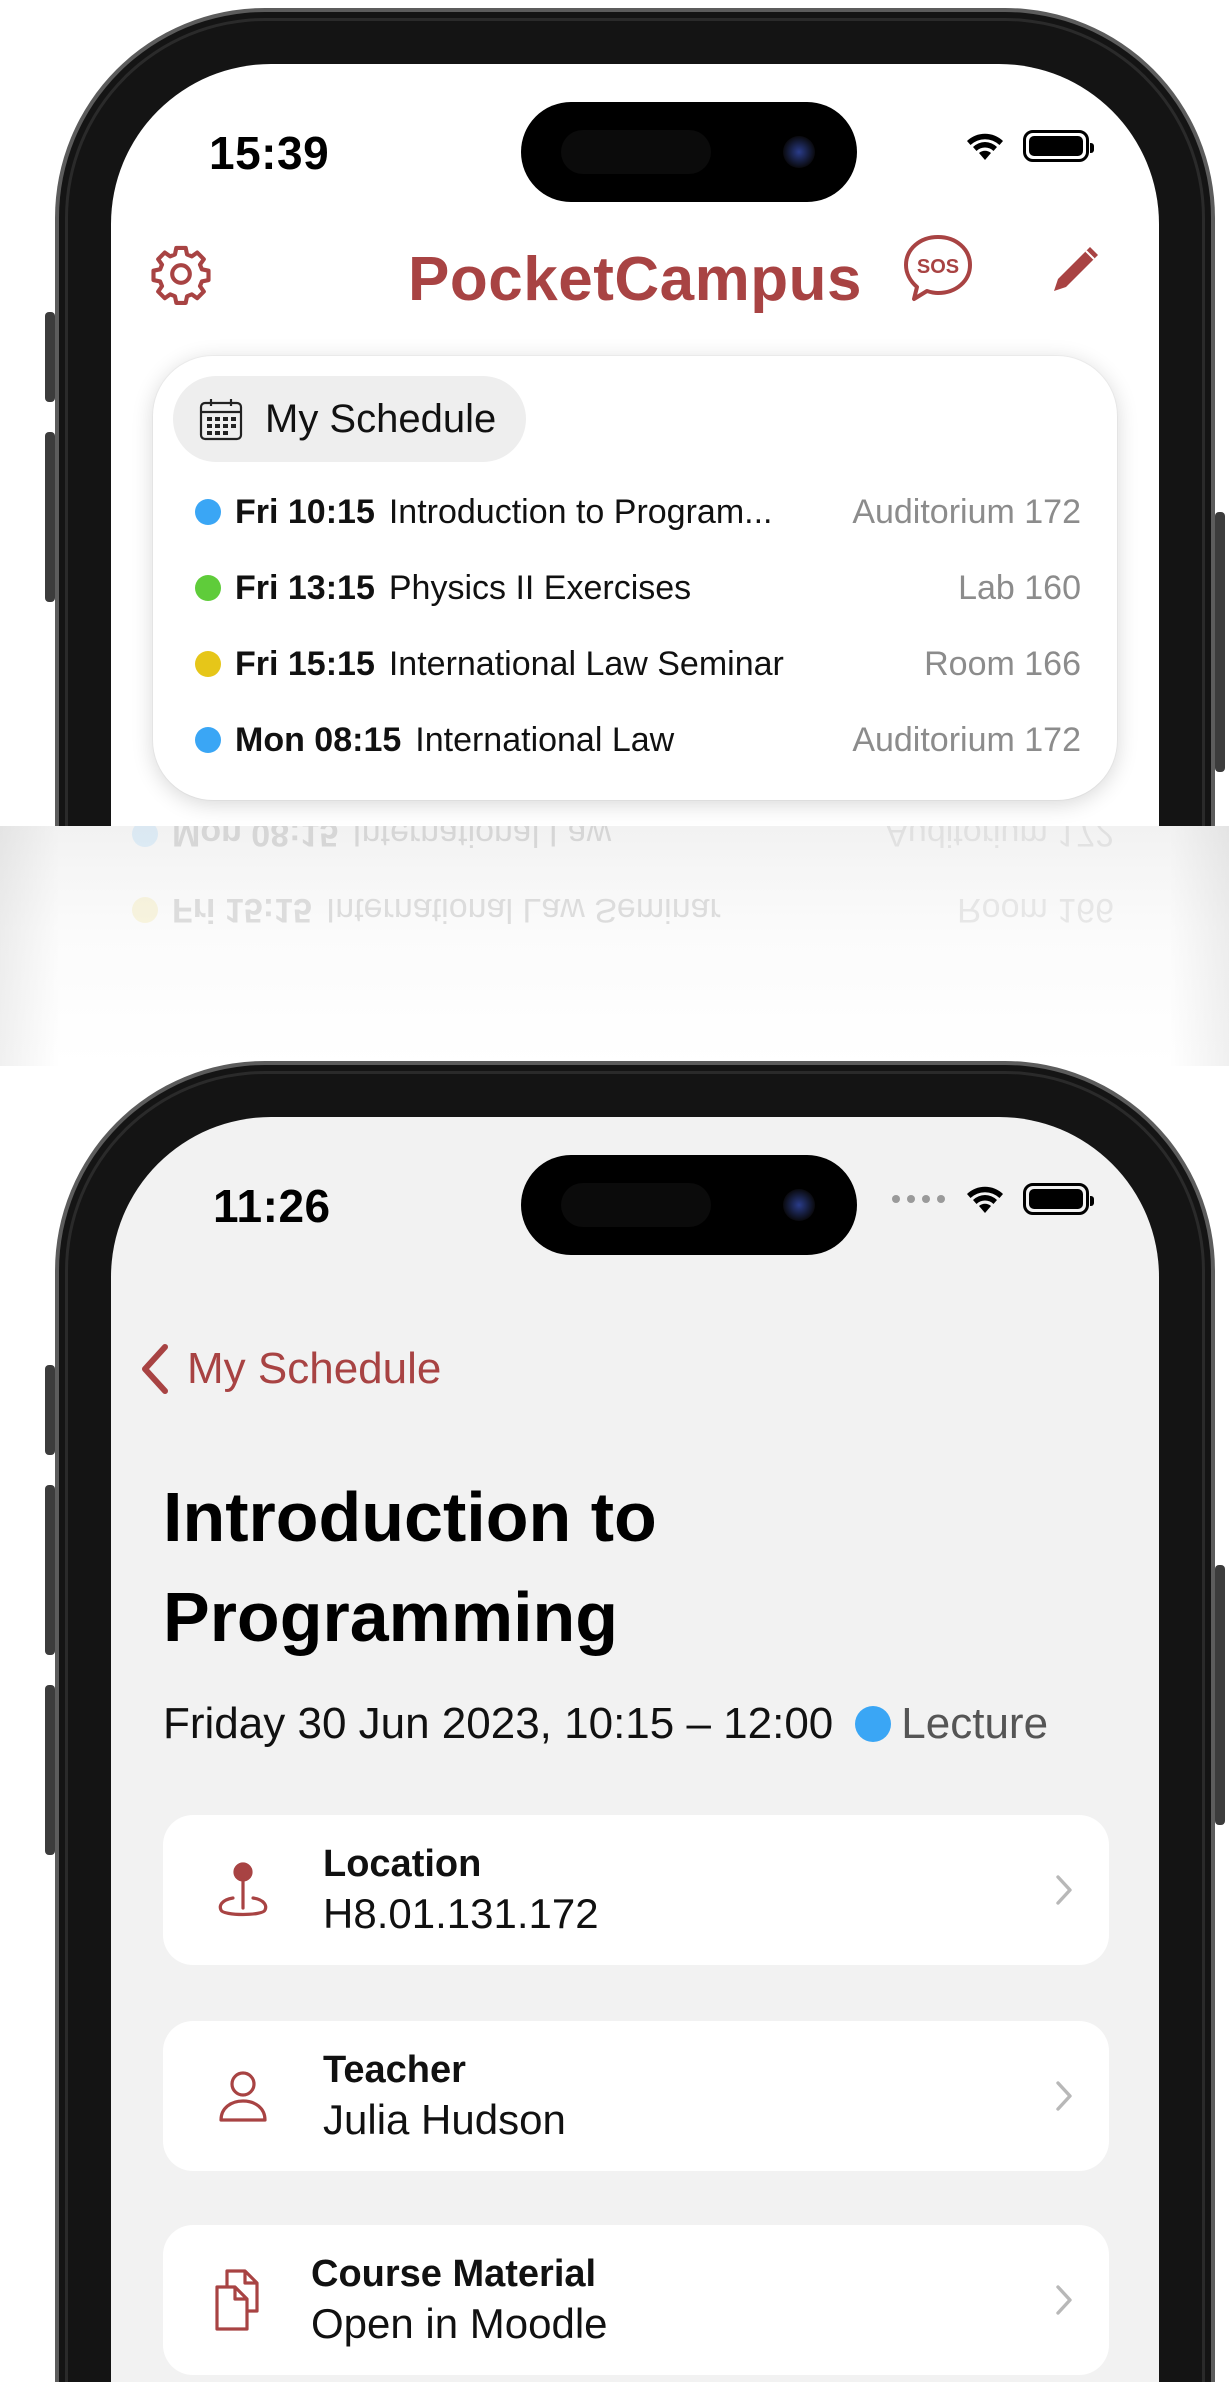 The height and width of the screenshot is (2382, 1229). I want to click on event-type: Lecture, so click(975, 1723).